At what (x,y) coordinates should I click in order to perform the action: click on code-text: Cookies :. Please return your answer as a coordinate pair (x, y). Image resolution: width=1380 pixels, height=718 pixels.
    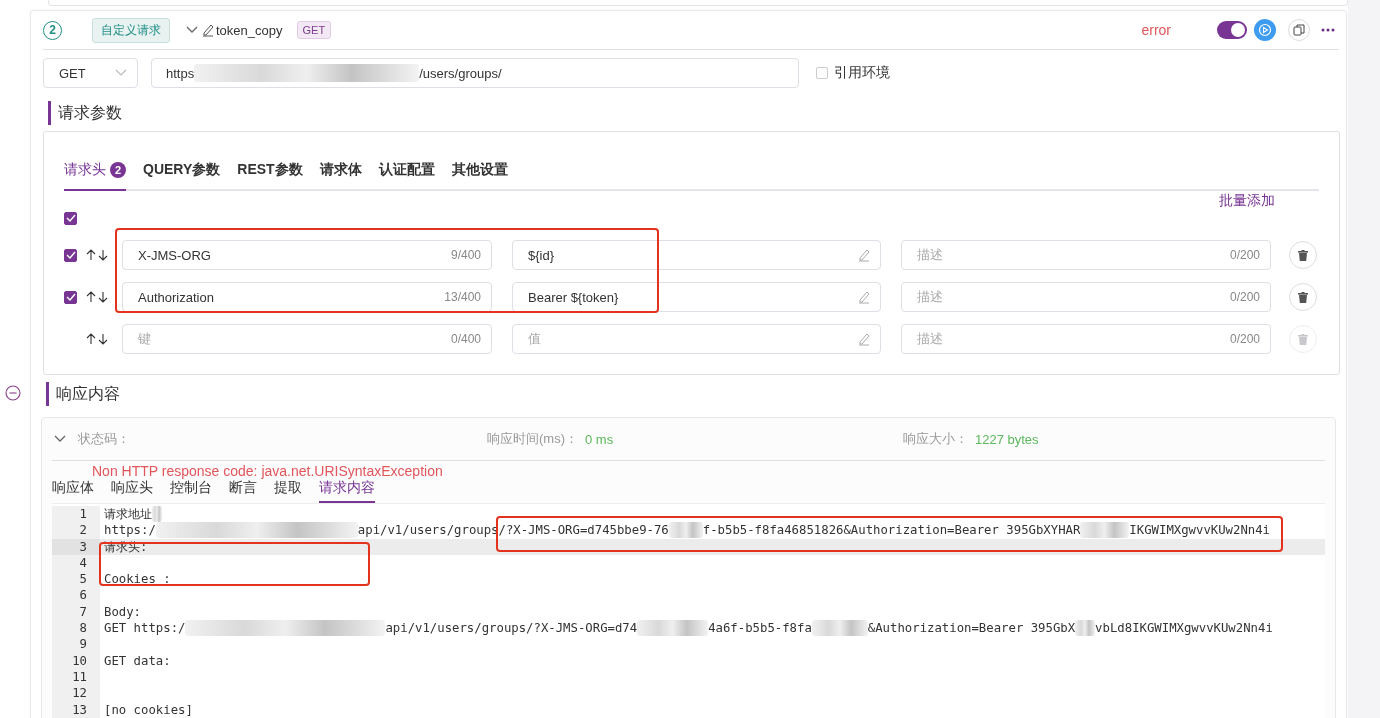
    Looking at the image, I should click on (137, 579).